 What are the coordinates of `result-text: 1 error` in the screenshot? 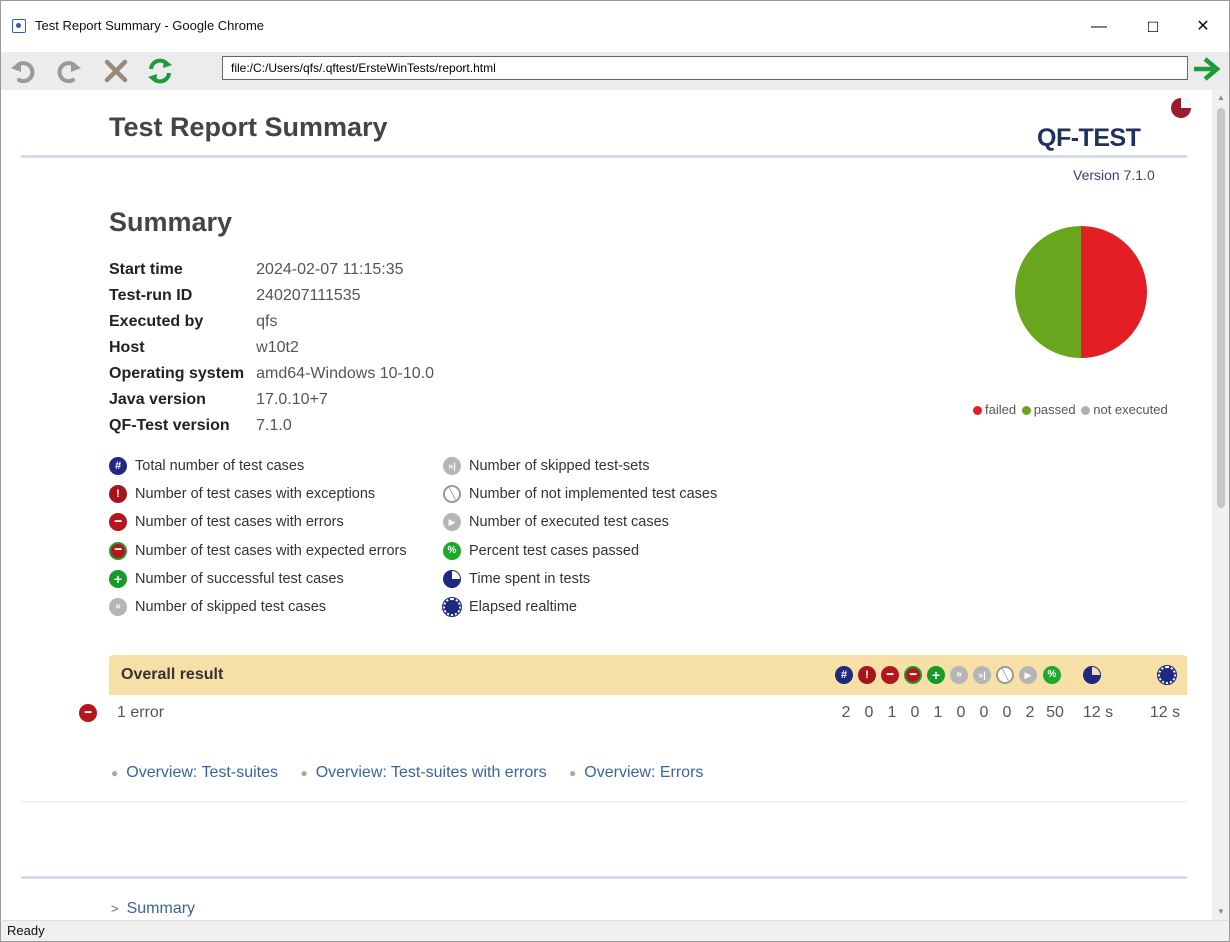 It's located at (141, 712).